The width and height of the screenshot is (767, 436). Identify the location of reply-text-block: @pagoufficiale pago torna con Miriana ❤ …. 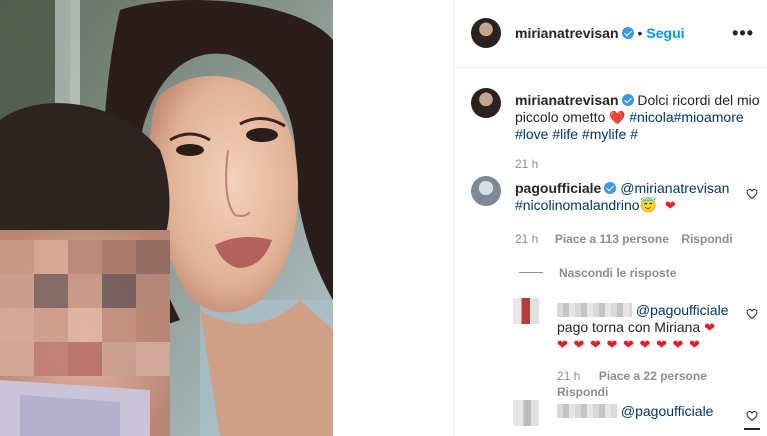
(647, 327).